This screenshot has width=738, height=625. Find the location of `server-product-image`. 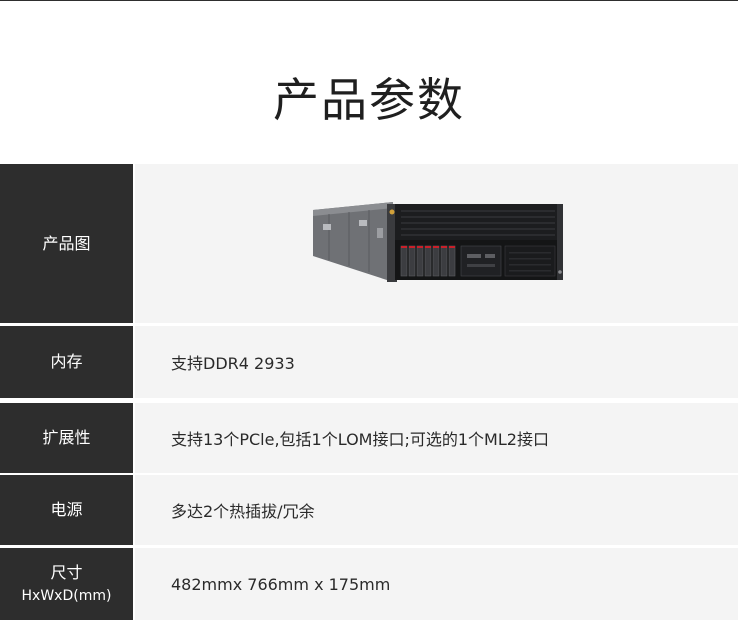

server-product-image is located at coordinates (437, 241).